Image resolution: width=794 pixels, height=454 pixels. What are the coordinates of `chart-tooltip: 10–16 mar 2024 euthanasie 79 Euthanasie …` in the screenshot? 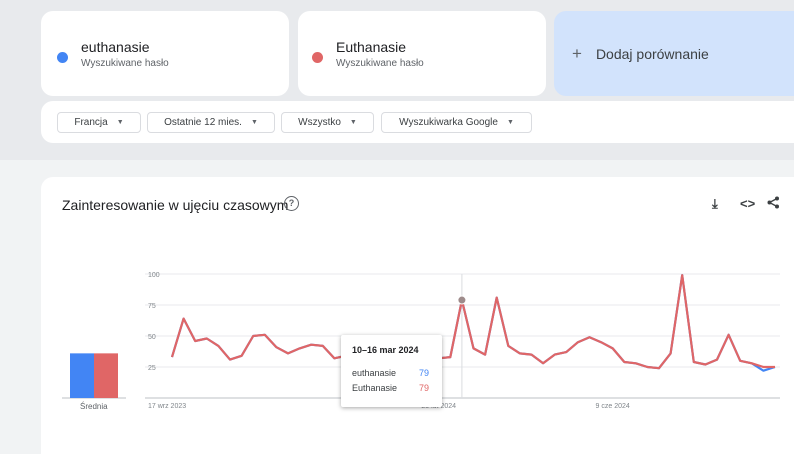 It's located at (391, 371).